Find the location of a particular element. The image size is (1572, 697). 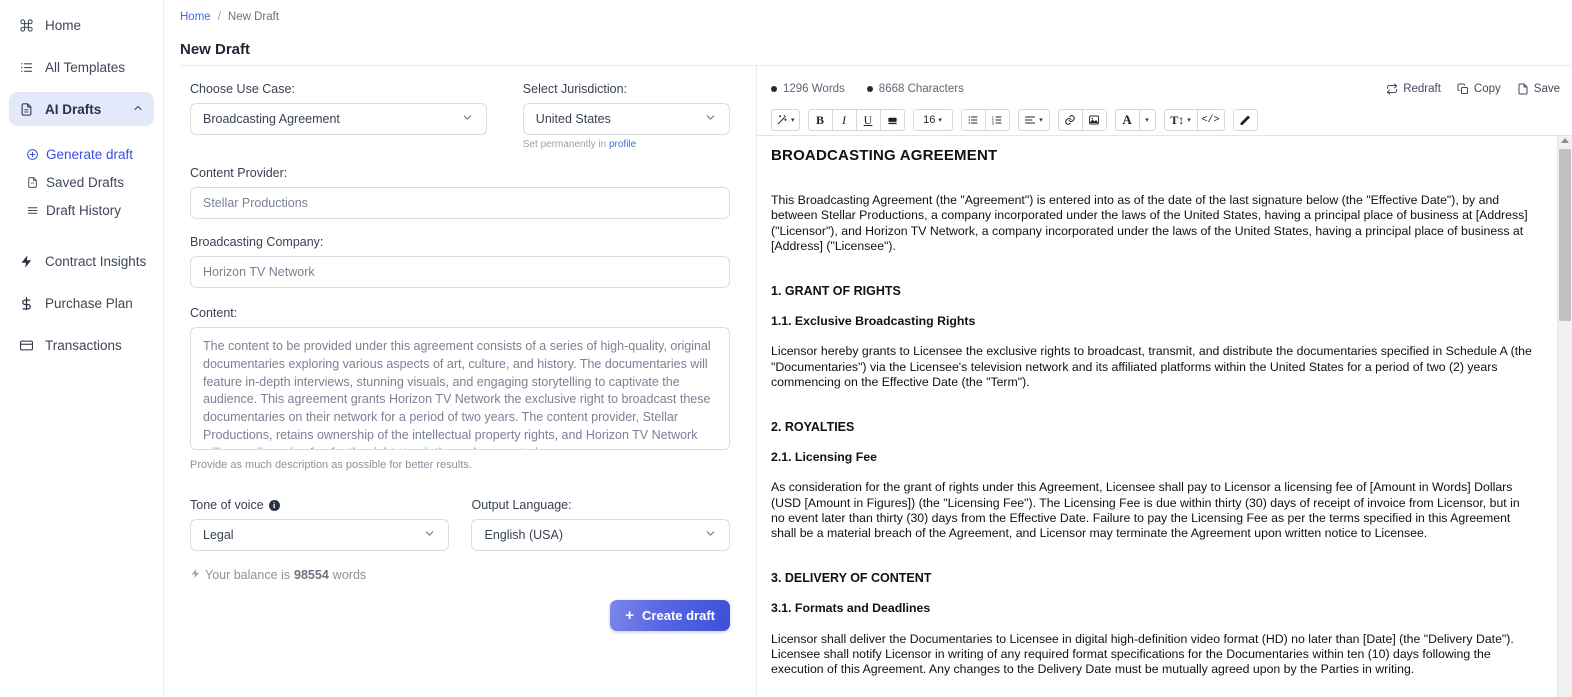

language-label: Output Language: is located at coordinates (521, 505).